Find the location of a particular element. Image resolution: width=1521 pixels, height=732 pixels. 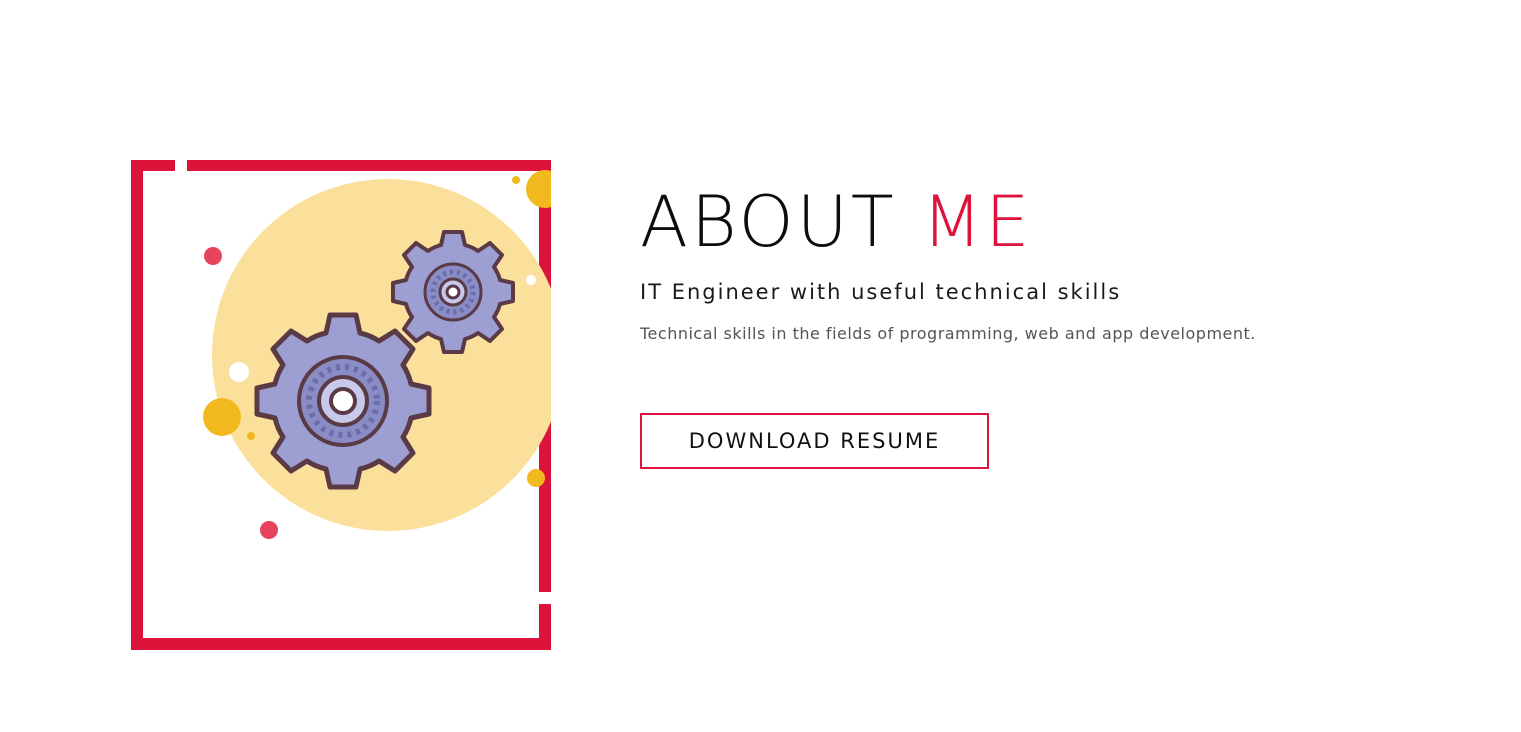

subtitle: IT Engineer with useful technical skills is located at coordinates (881, 292).